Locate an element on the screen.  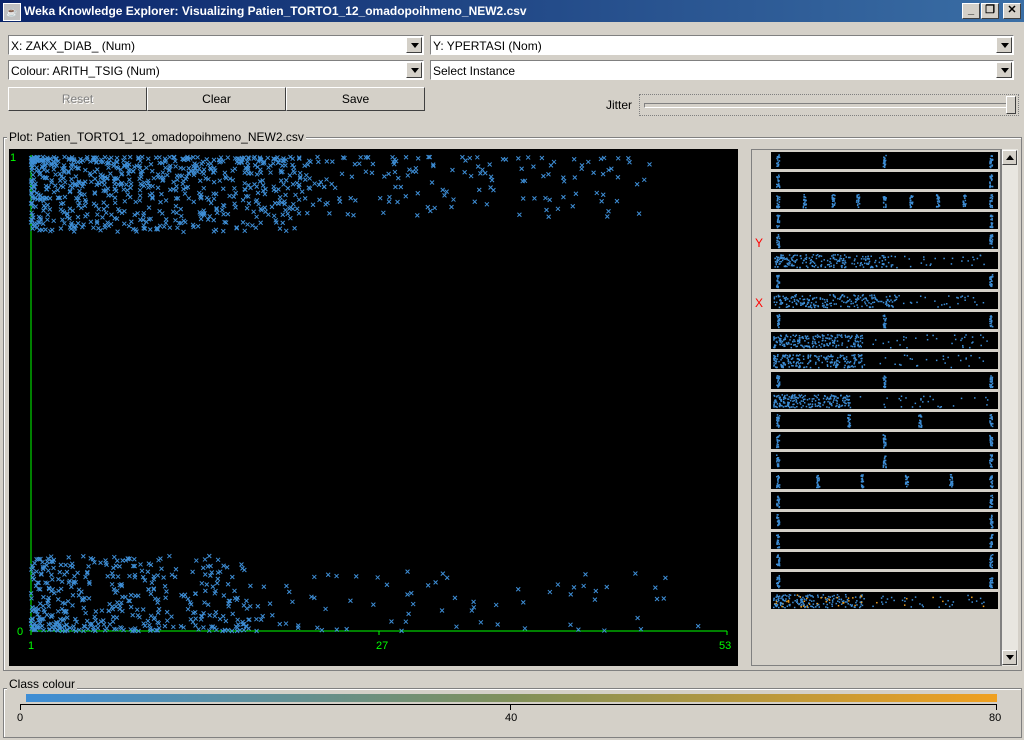
colour-select: Colour: ARITH_TSIG (Num) is located at coordinates (216, 70).